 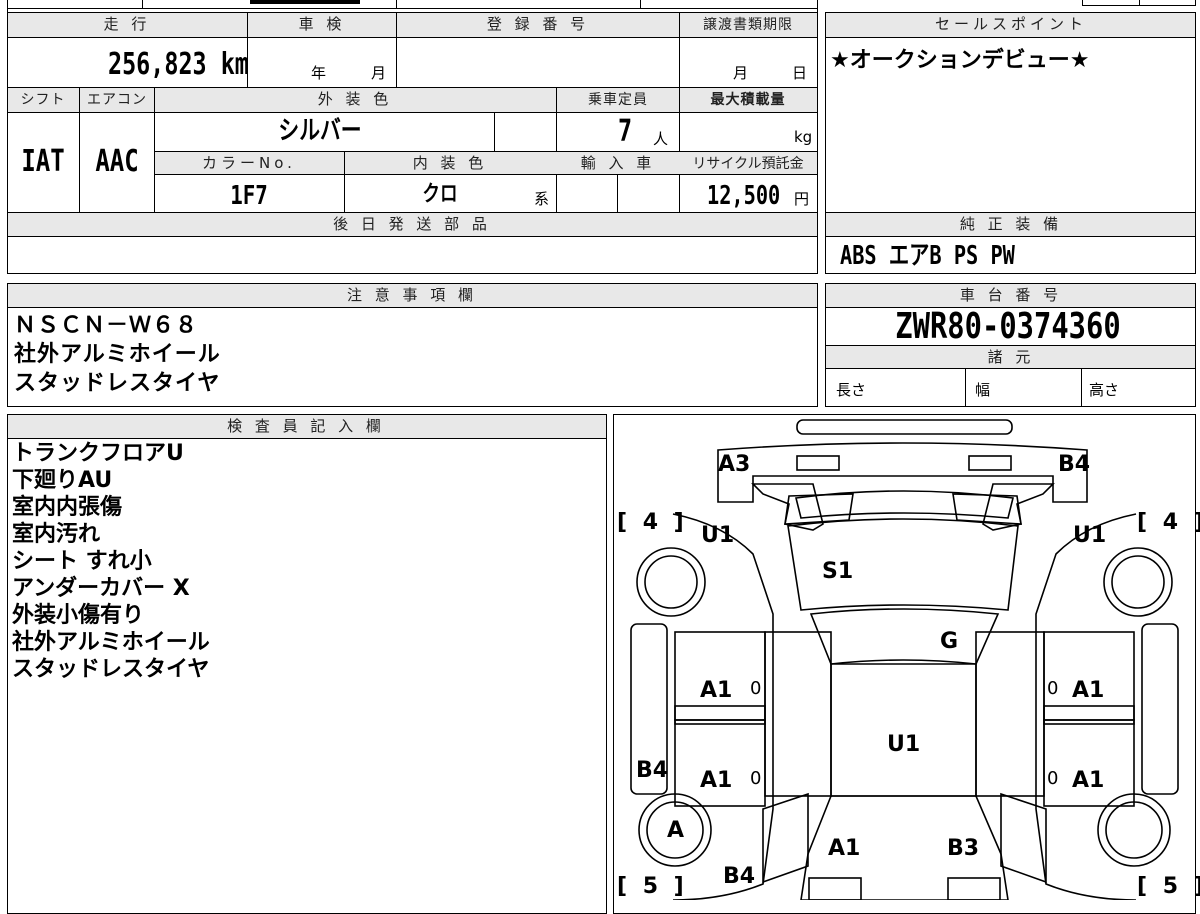 What do you see at coordinates (904, 636) in the screenshot?
I see `roof-front` at bounding box center [904, 636].